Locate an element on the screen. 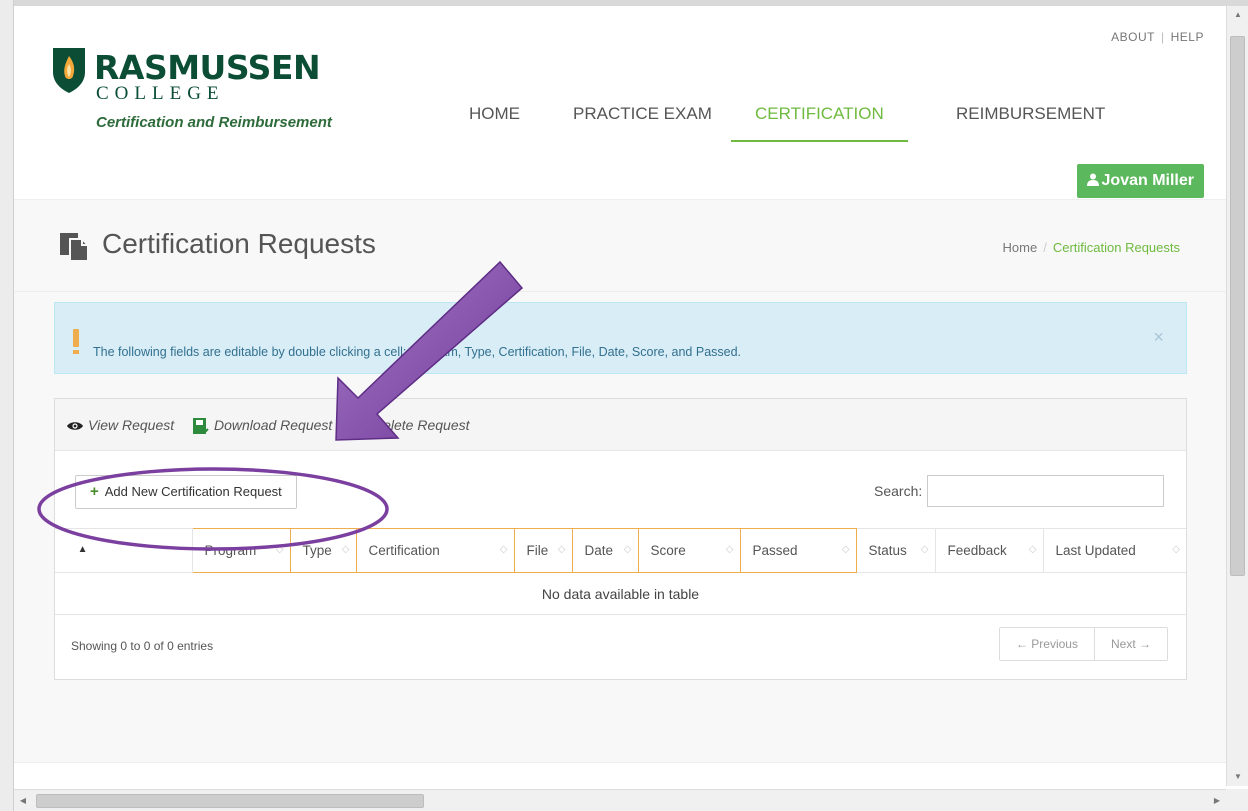 The width and height of the screenshot is (1248, 811). column-label: Program is located at coordinates (230, 550).